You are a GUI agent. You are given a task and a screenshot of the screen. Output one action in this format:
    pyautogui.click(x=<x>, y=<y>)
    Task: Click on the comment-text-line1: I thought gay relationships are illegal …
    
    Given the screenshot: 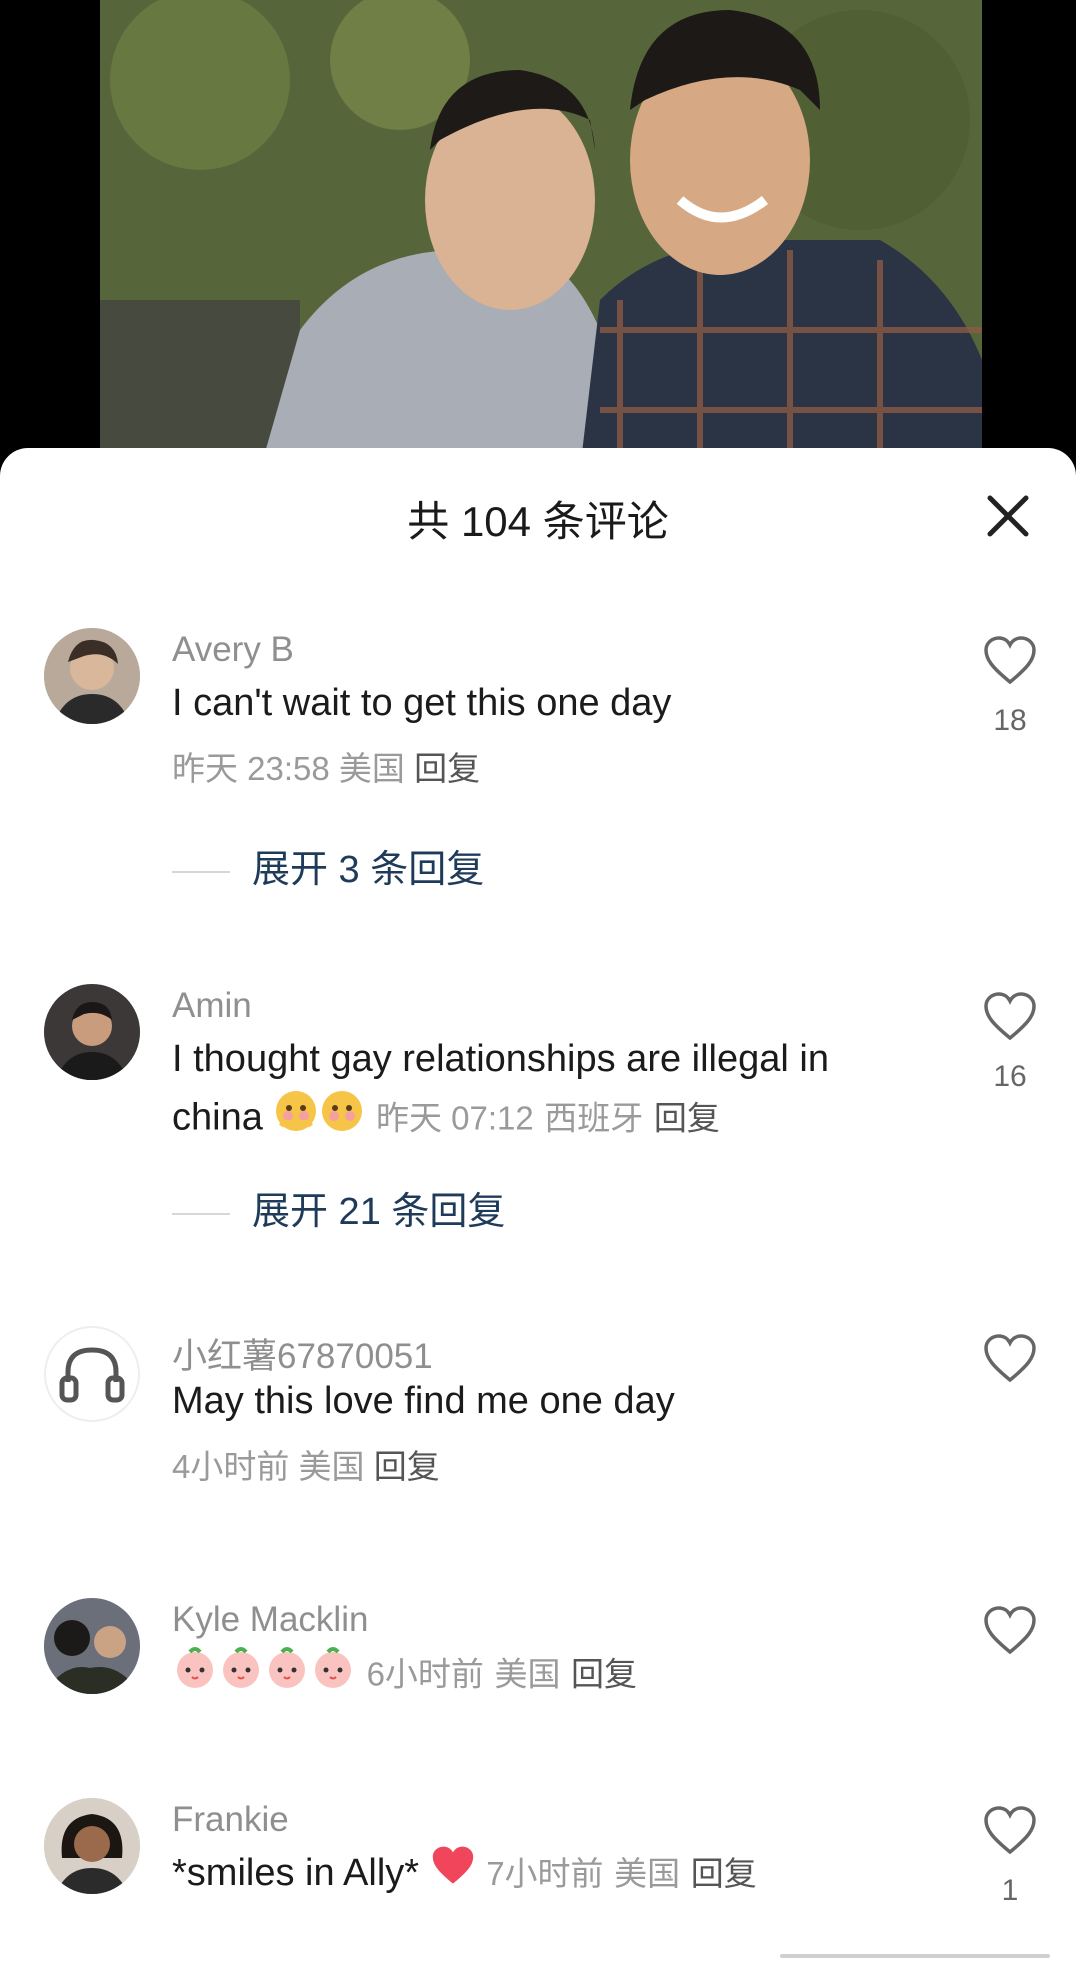 What is the action you would take?
    pyautogui.click(x=500, y=1059)
    